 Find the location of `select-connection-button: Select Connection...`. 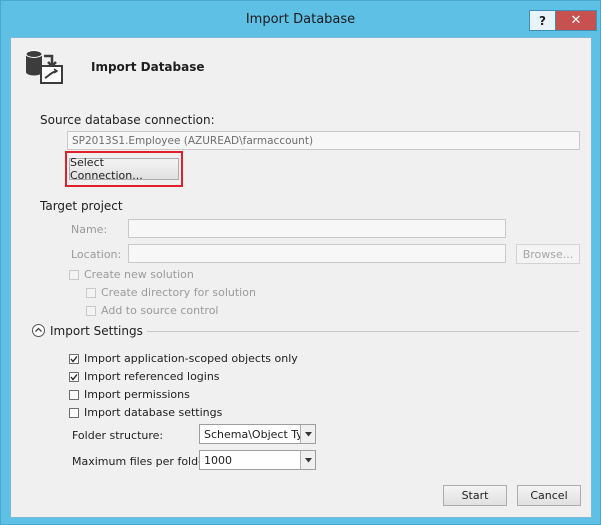

select-connection-button: Select Connection... is located at coordinates (124, 169).